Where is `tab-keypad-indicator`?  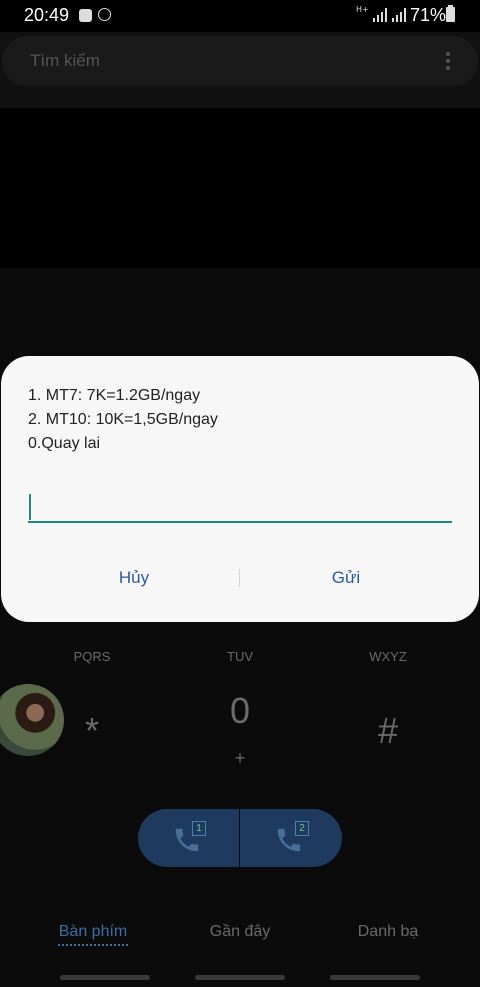 tab-keypad-indicator is located at coordinates (93, 945).